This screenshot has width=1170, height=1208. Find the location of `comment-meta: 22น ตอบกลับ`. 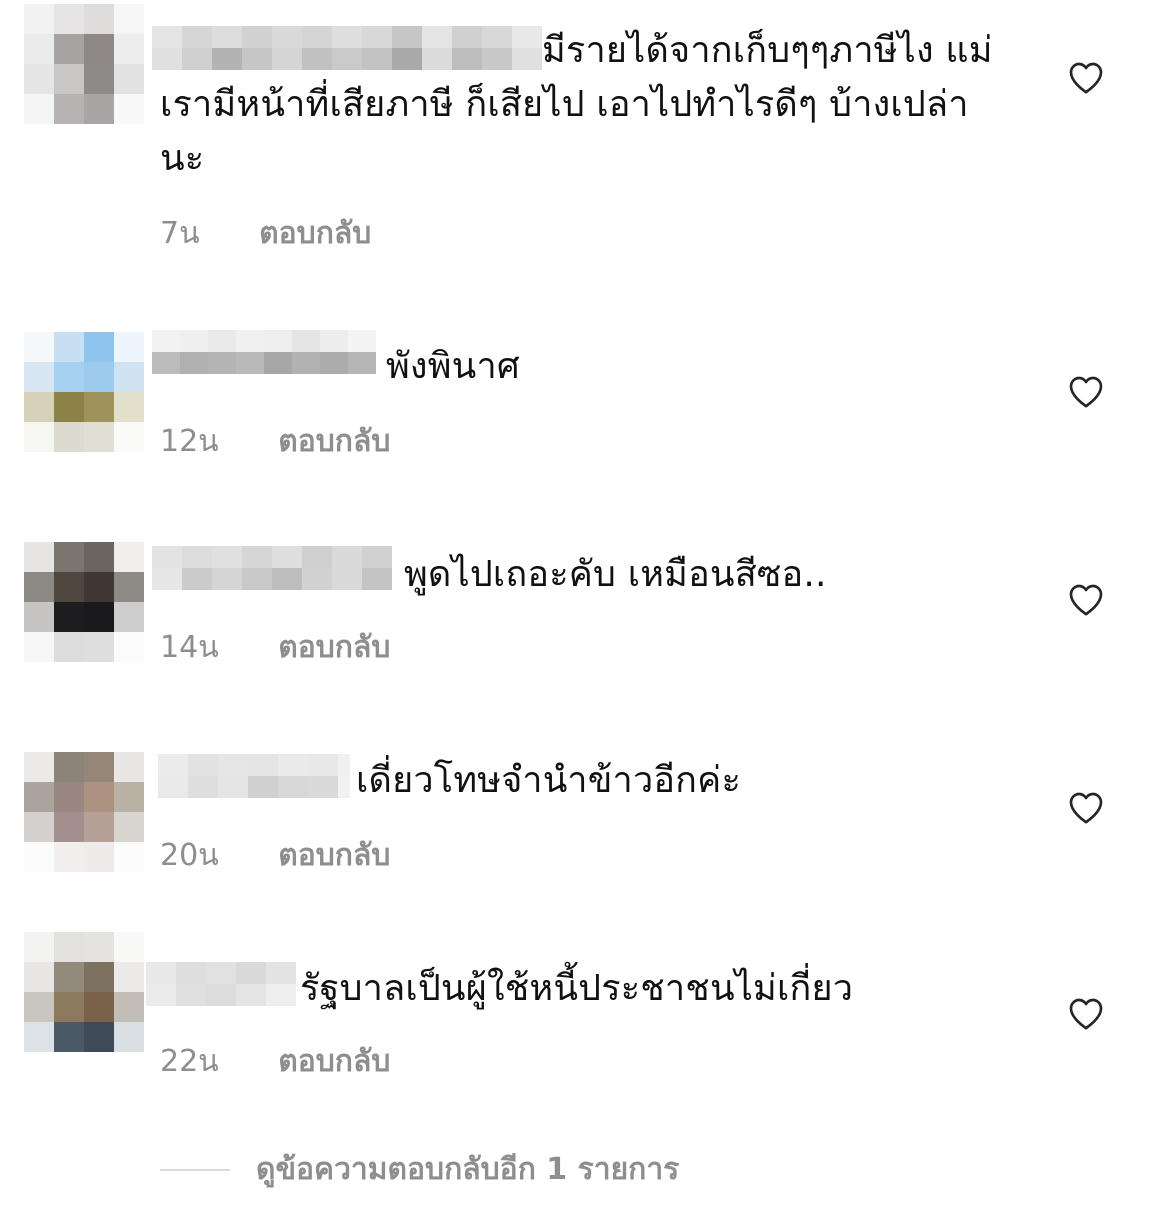

comment-meta: 22น ตอบกลับ is located at coordinates (300, 1061).